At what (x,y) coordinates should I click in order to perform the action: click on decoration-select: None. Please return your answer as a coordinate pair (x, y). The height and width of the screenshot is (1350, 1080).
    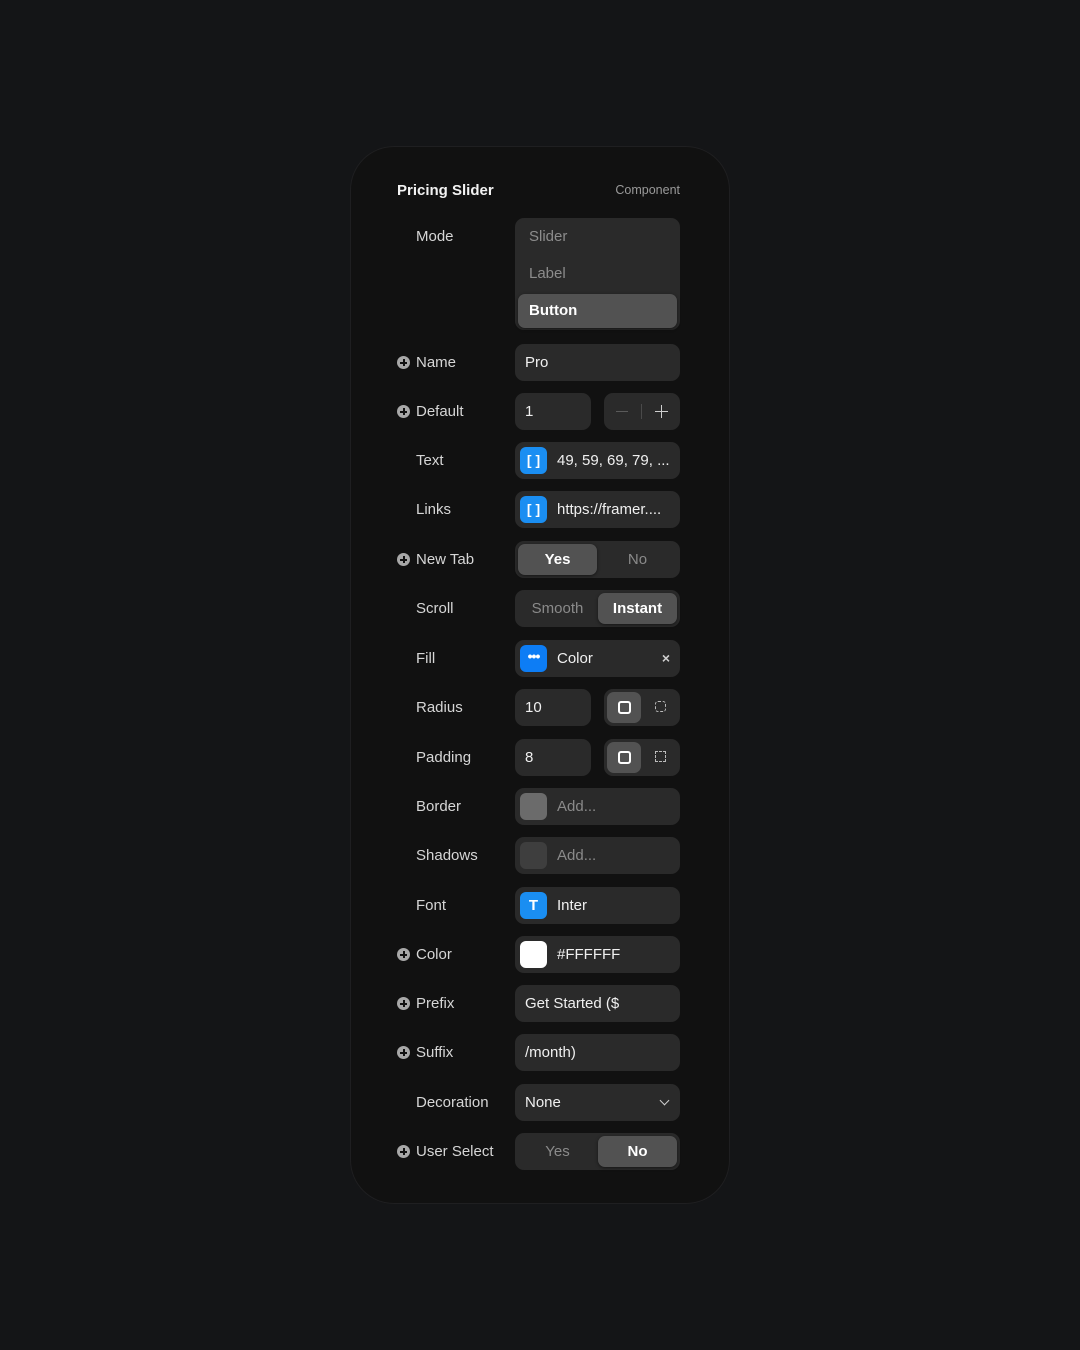
    Looking at the image, I should click on (597, 1102).